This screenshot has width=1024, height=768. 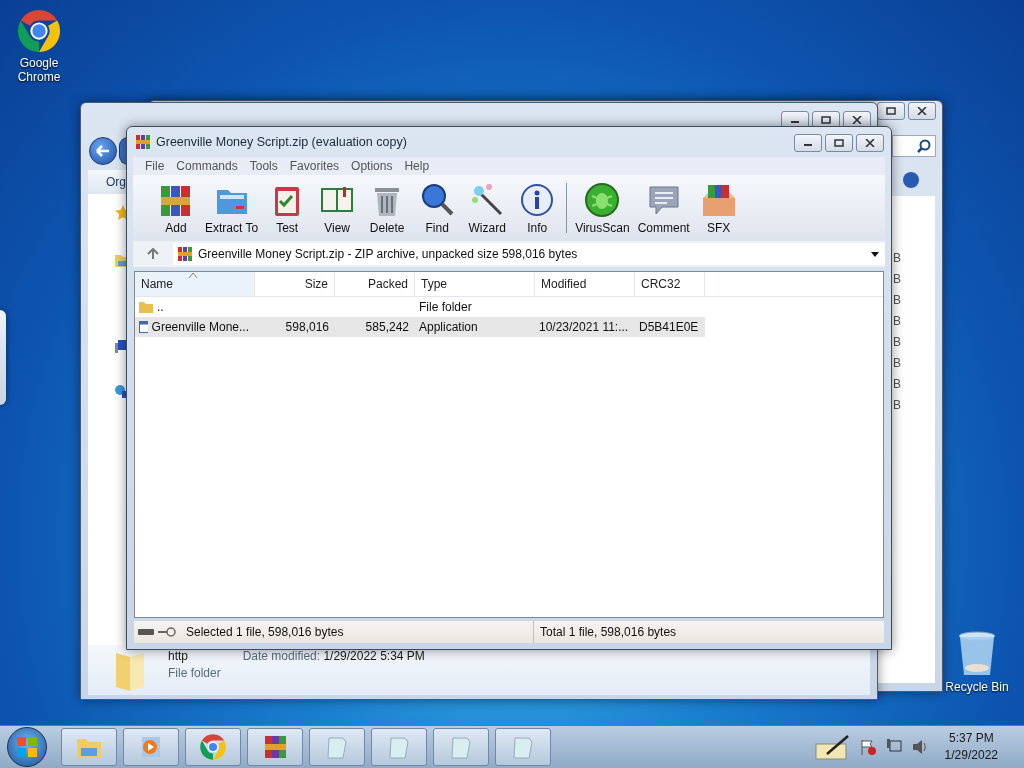 What do you see at coordinates (919, 747) in the screenshot?
I see `speaker-icon` at bounding box center [919, 747].